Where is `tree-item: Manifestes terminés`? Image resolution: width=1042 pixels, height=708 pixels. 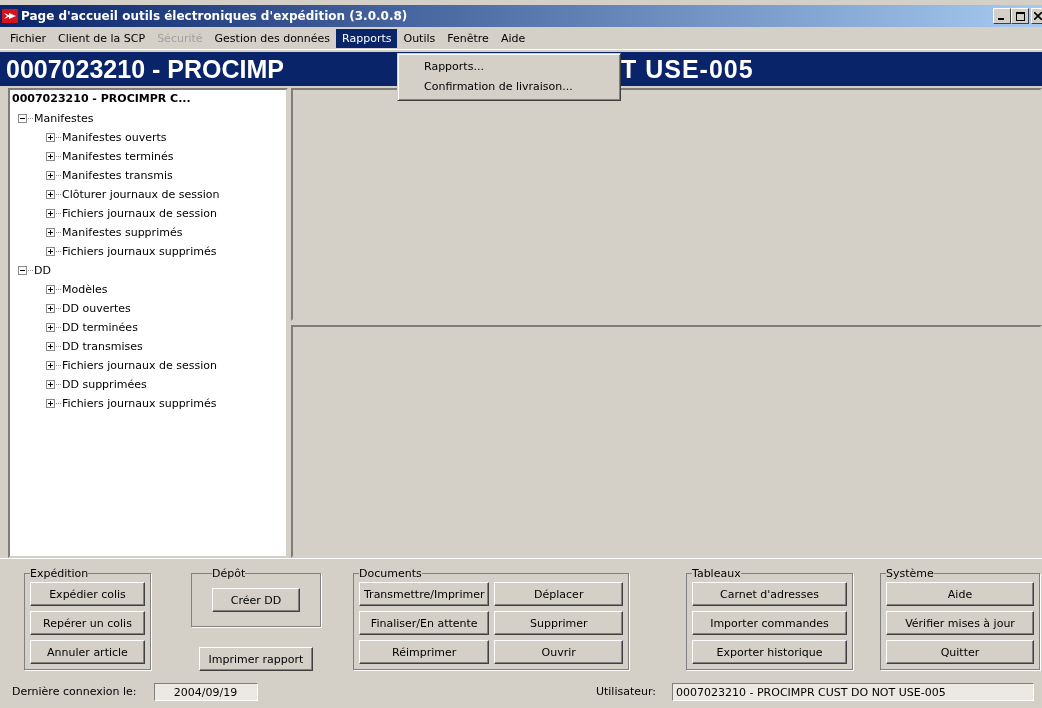
tree-item: Manifestes terminés is located at coordinates (118, 156).